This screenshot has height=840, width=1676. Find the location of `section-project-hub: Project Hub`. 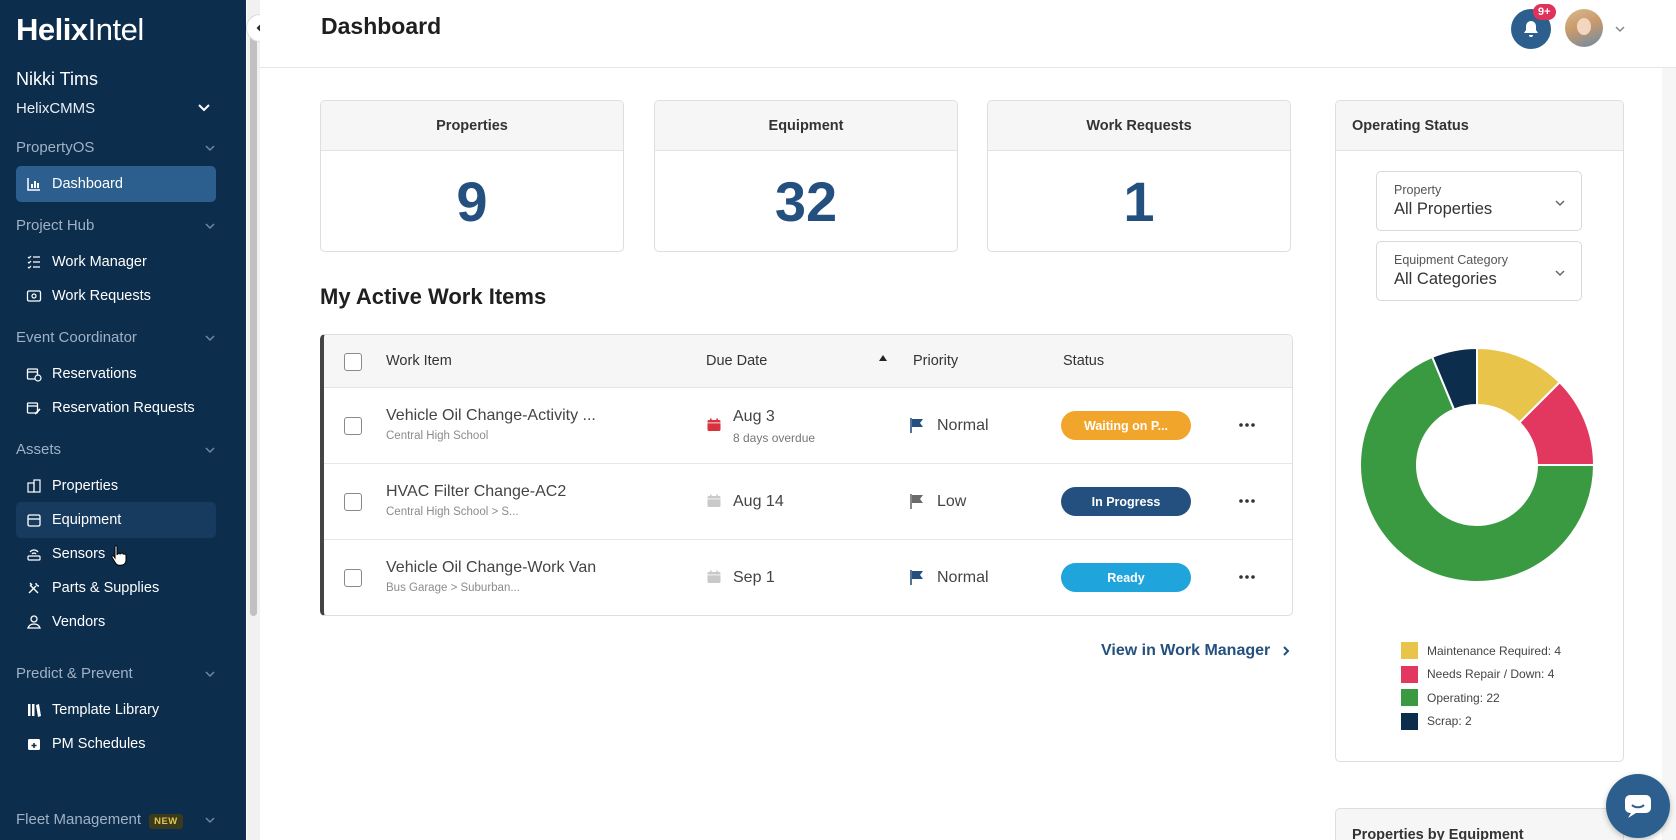

section-project-hub: Project Hub is located at coordinates (116, 225).